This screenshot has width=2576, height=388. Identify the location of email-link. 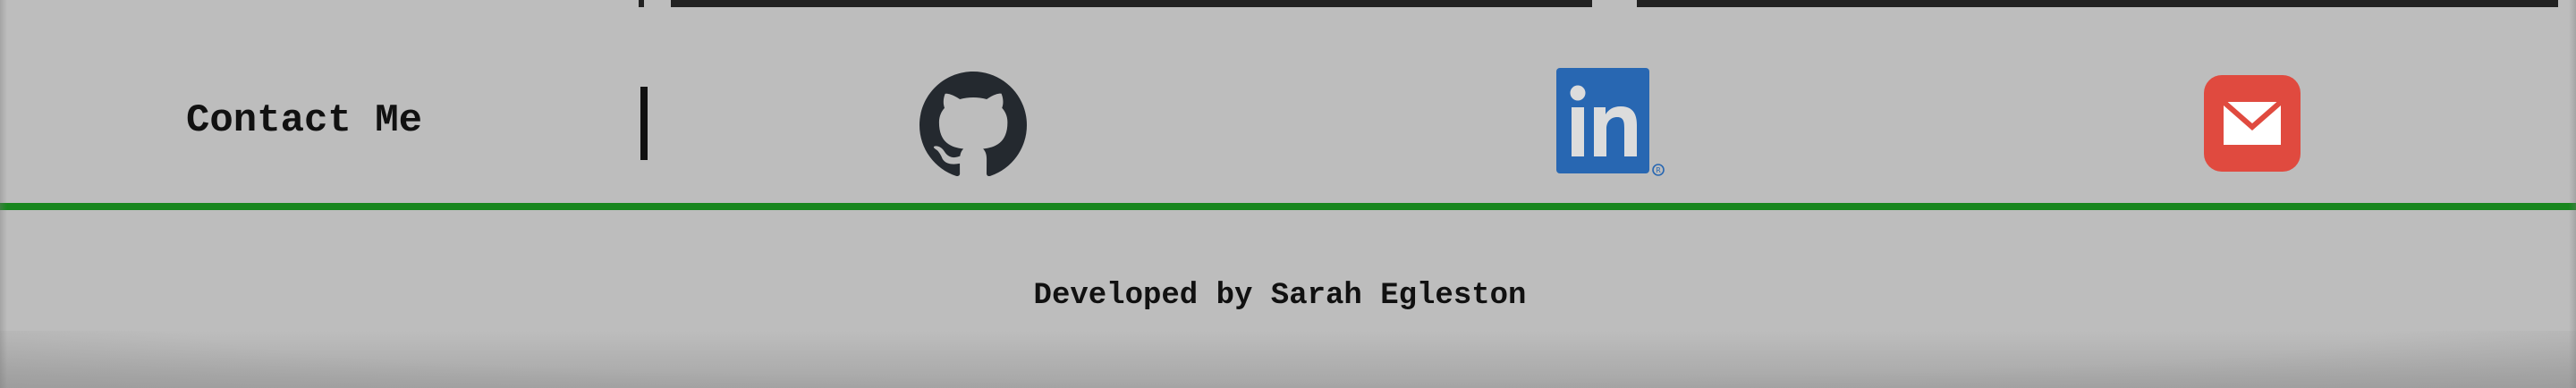
(2252, 123).